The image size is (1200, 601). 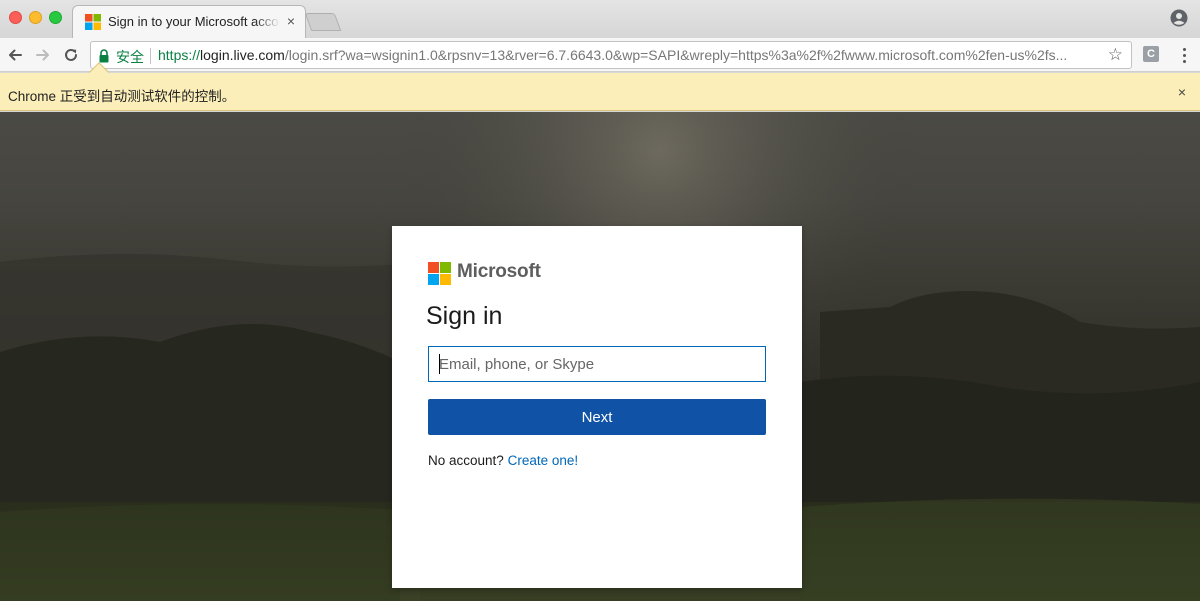 What do you see at coordinates (466, 460) in the screenshot?
I see `no-account-text: No account?` at bounding box center [466, 460].